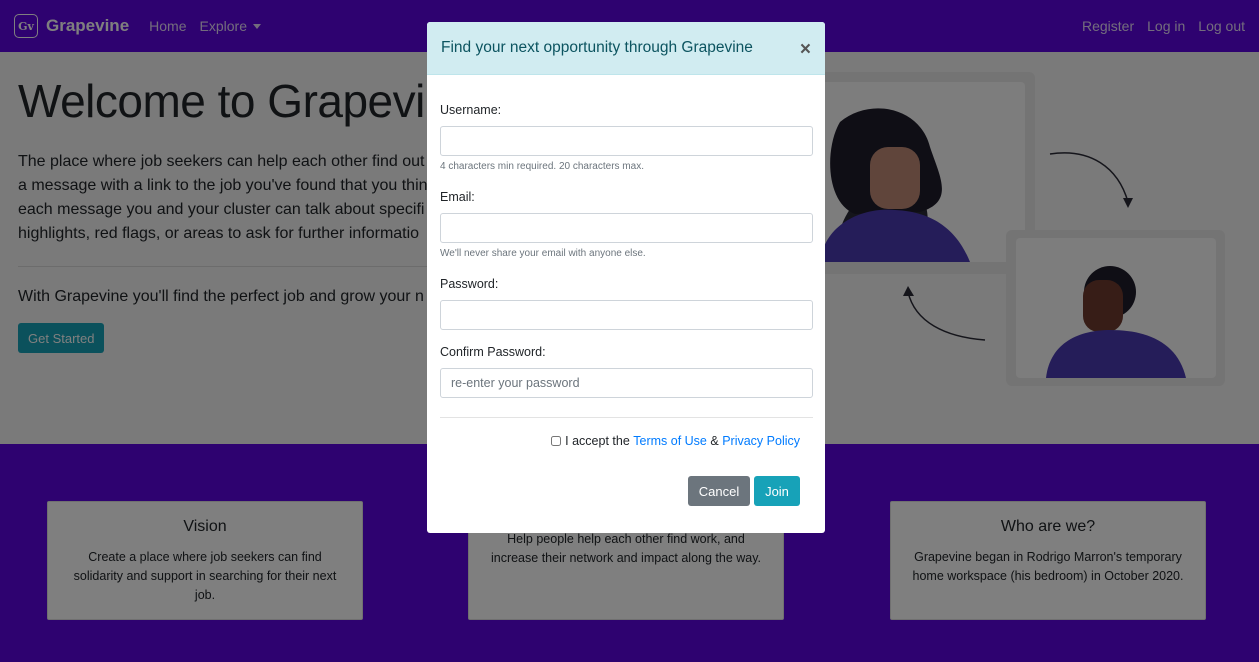 This screenshot has height=662, width=1259. What do you see at coordinates (719, 491) in the screenshot?
I see `cancel-button: Cancel` at bounding box center [719, 491].